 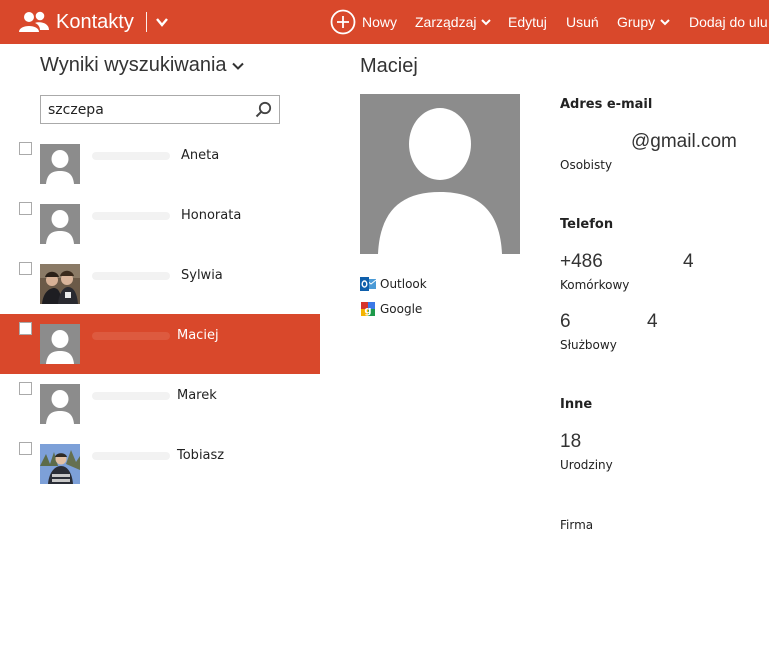 I want to click on mobile-phone-end: 4, so click(x=688, y=262).